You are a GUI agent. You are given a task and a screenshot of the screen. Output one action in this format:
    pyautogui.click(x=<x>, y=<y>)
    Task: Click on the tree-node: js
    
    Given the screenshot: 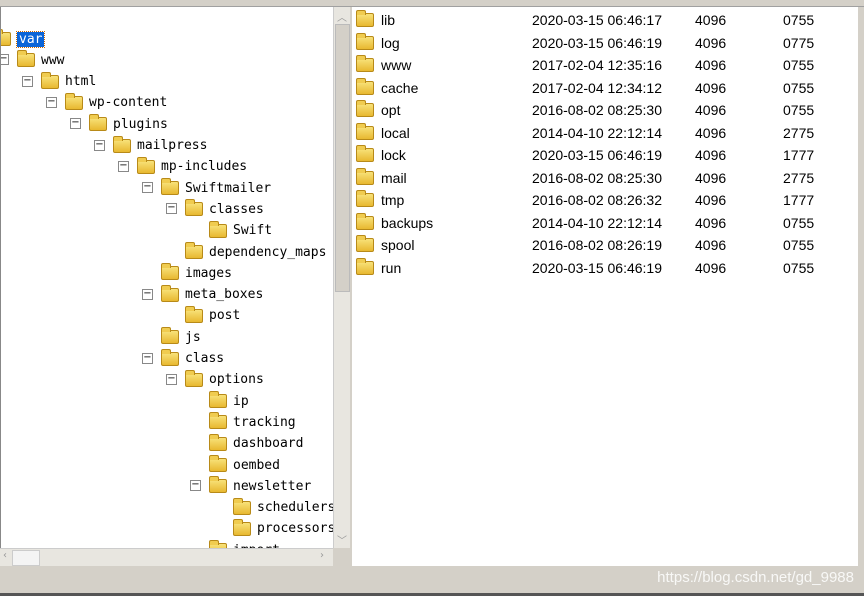 What is the action you would take?
    pyautogui.click(x=181, y=337)
    